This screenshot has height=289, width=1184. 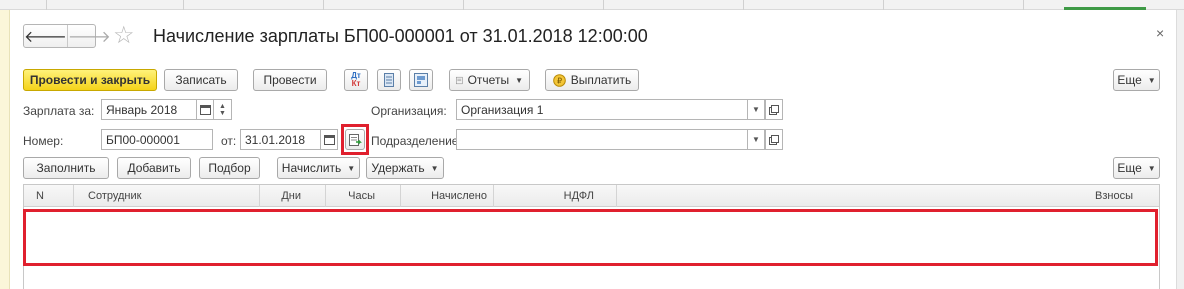 I want to click on select-button: Подбор, so click(x=229, y=168).